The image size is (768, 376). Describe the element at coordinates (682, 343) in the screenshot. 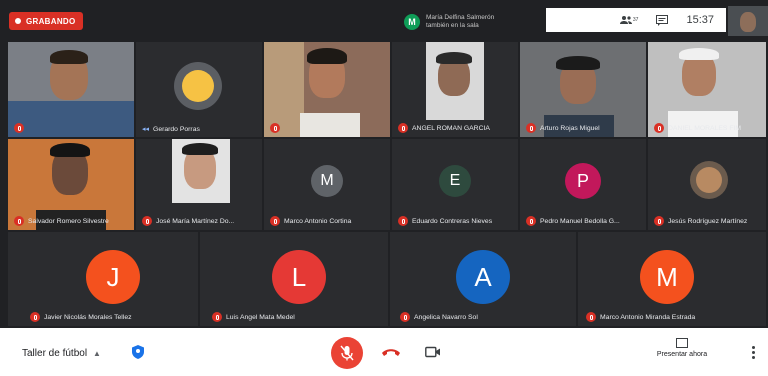

I see `present-screen-icon` at that location.